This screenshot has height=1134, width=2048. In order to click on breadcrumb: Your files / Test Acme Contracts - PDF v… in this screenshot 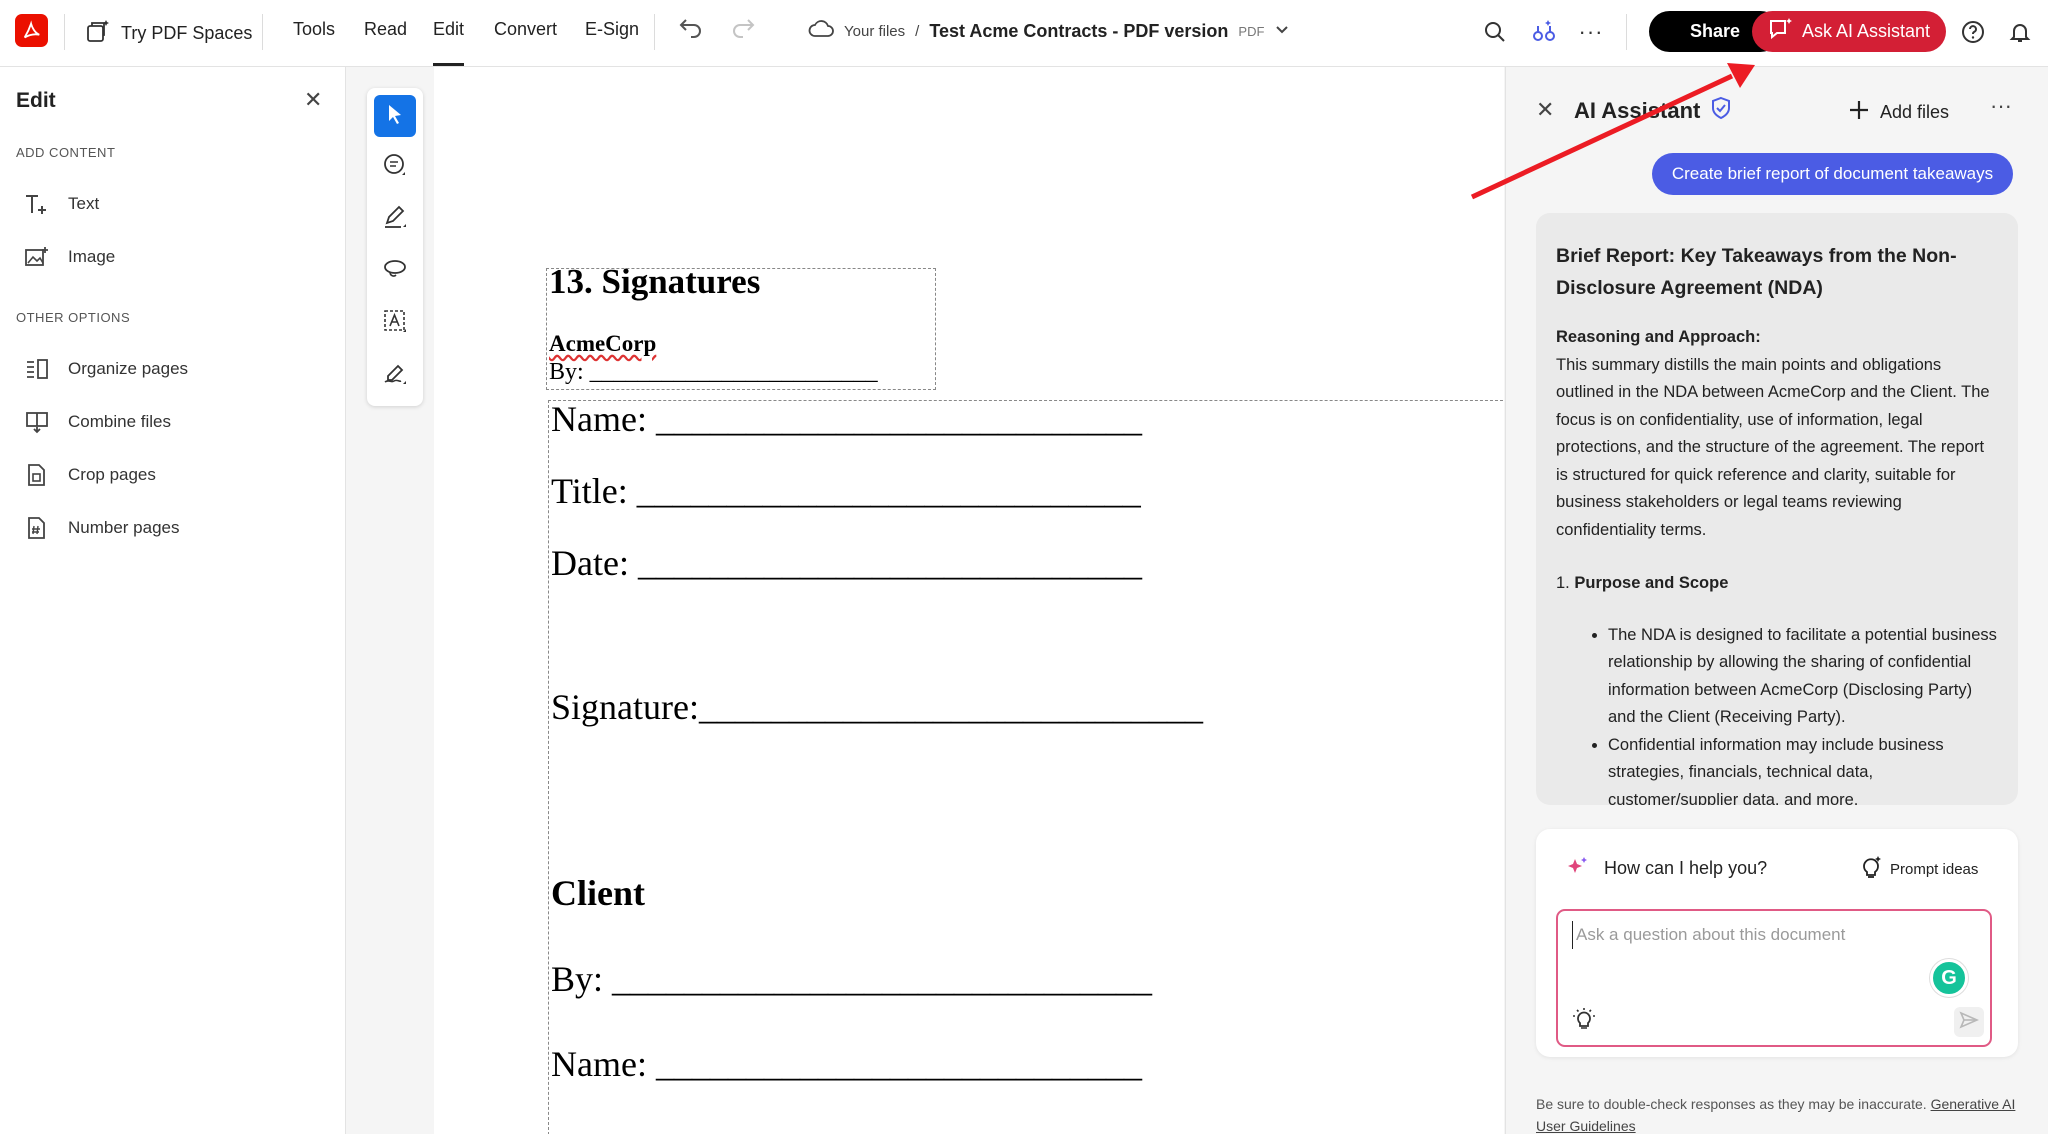, I will do `click(1049, 31)`.